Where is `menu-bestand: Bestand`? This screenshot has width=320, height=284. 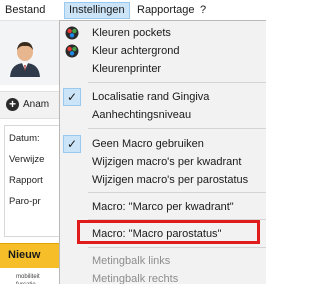 menu-bestand: Bestand is located at coordinates (25, 10).